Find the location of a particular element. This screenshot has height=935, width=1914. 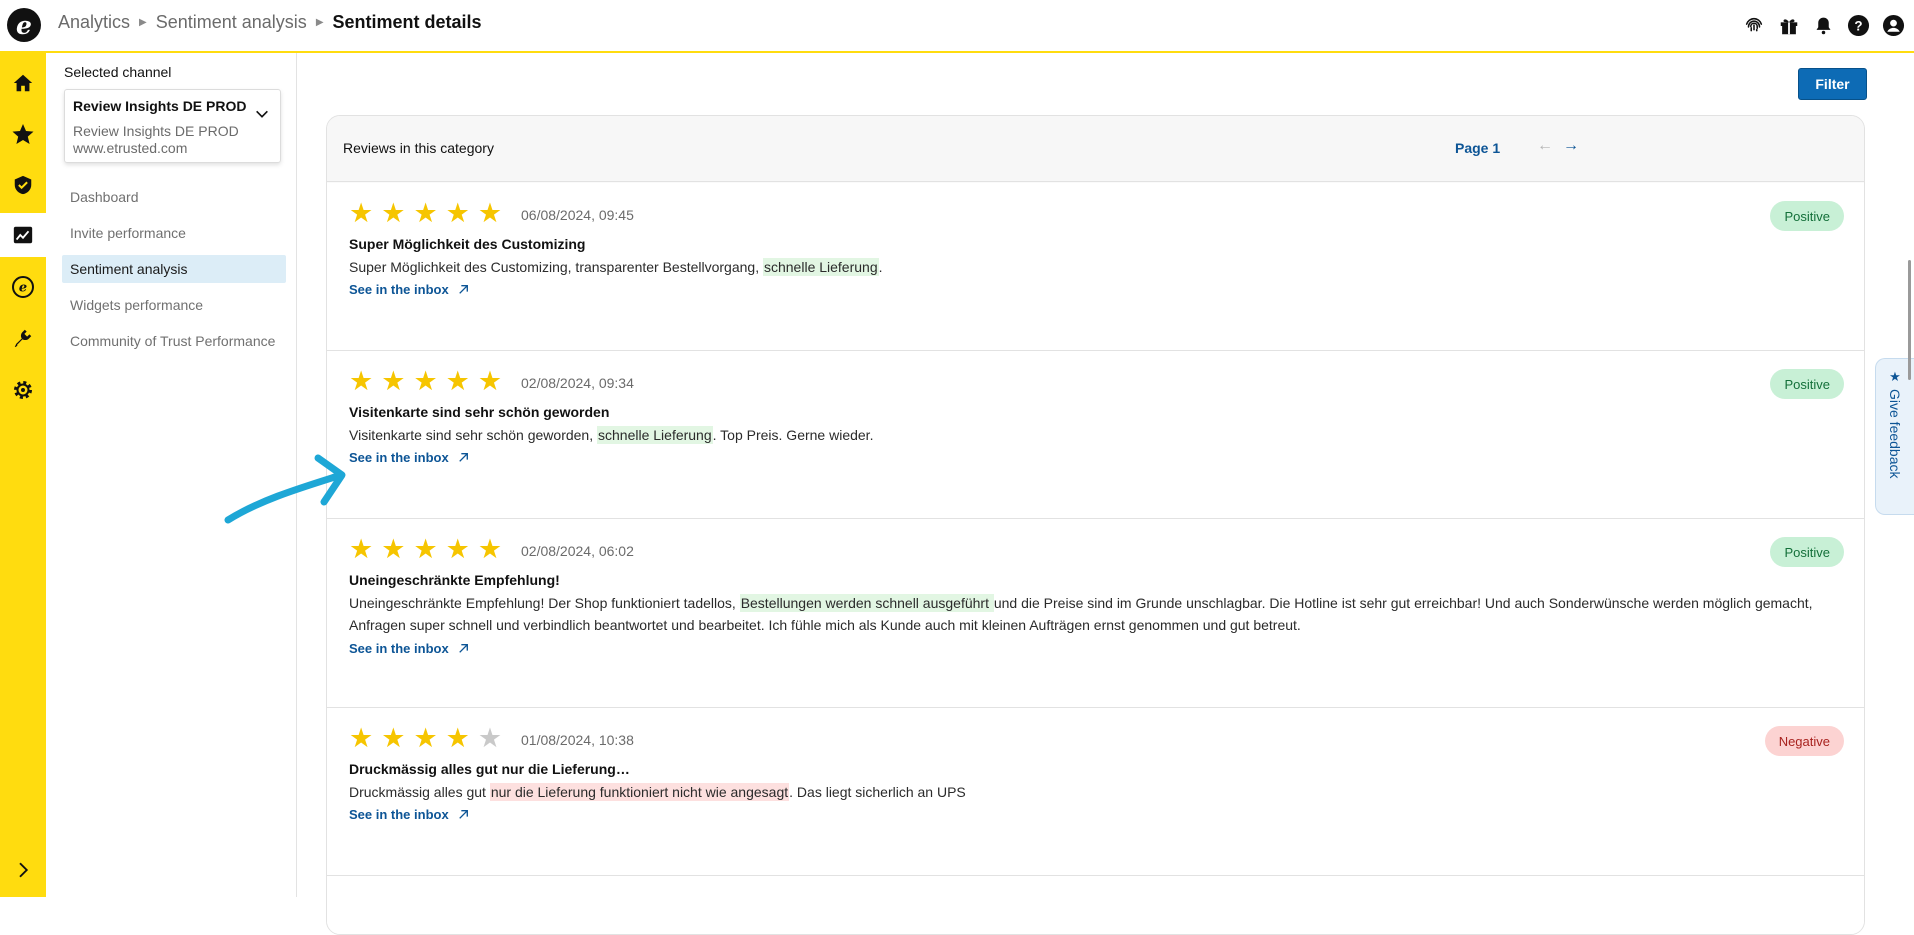

review-date: 02/08/2024, 06:02 is located at coordinates (577, 551).